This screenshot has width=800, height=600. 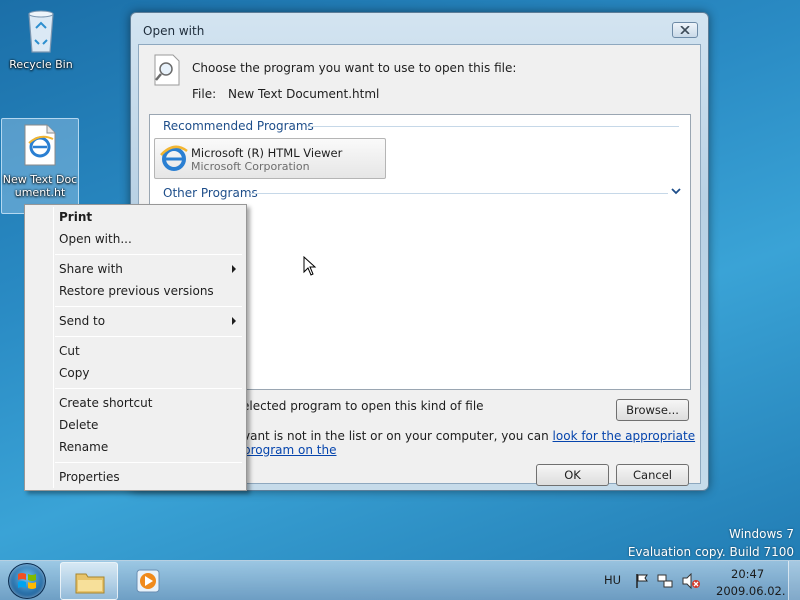 What do you see at coordinates (400, 580) in the screenshot?
I see `taskbar: HU 20:47 2009.06.02.` at bounding box center [400, 580].